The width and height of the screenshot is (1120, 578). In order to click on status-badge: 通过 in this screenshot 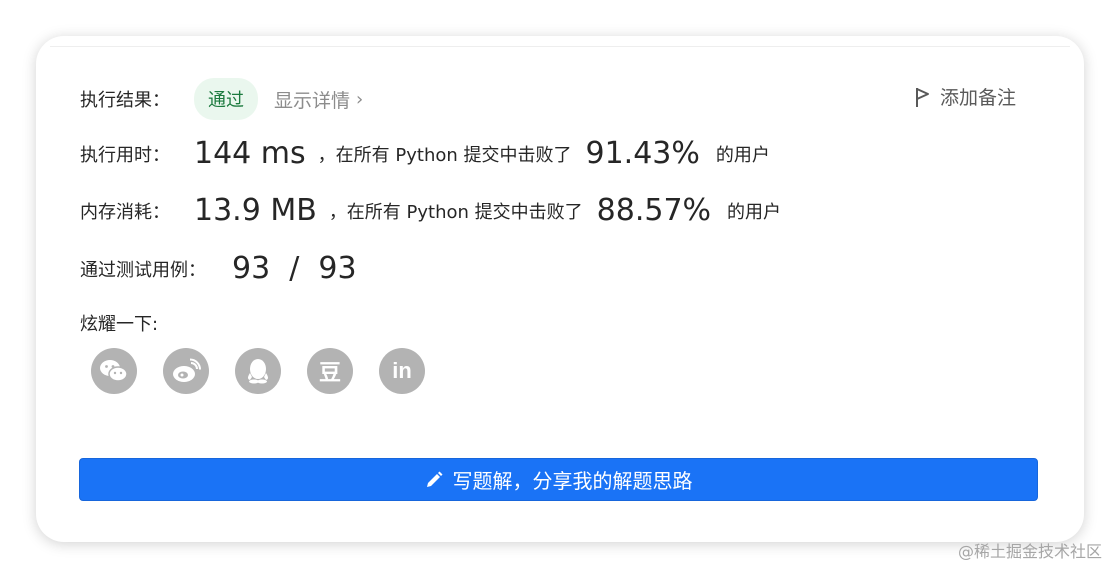, I will do `click(226, 99)`.